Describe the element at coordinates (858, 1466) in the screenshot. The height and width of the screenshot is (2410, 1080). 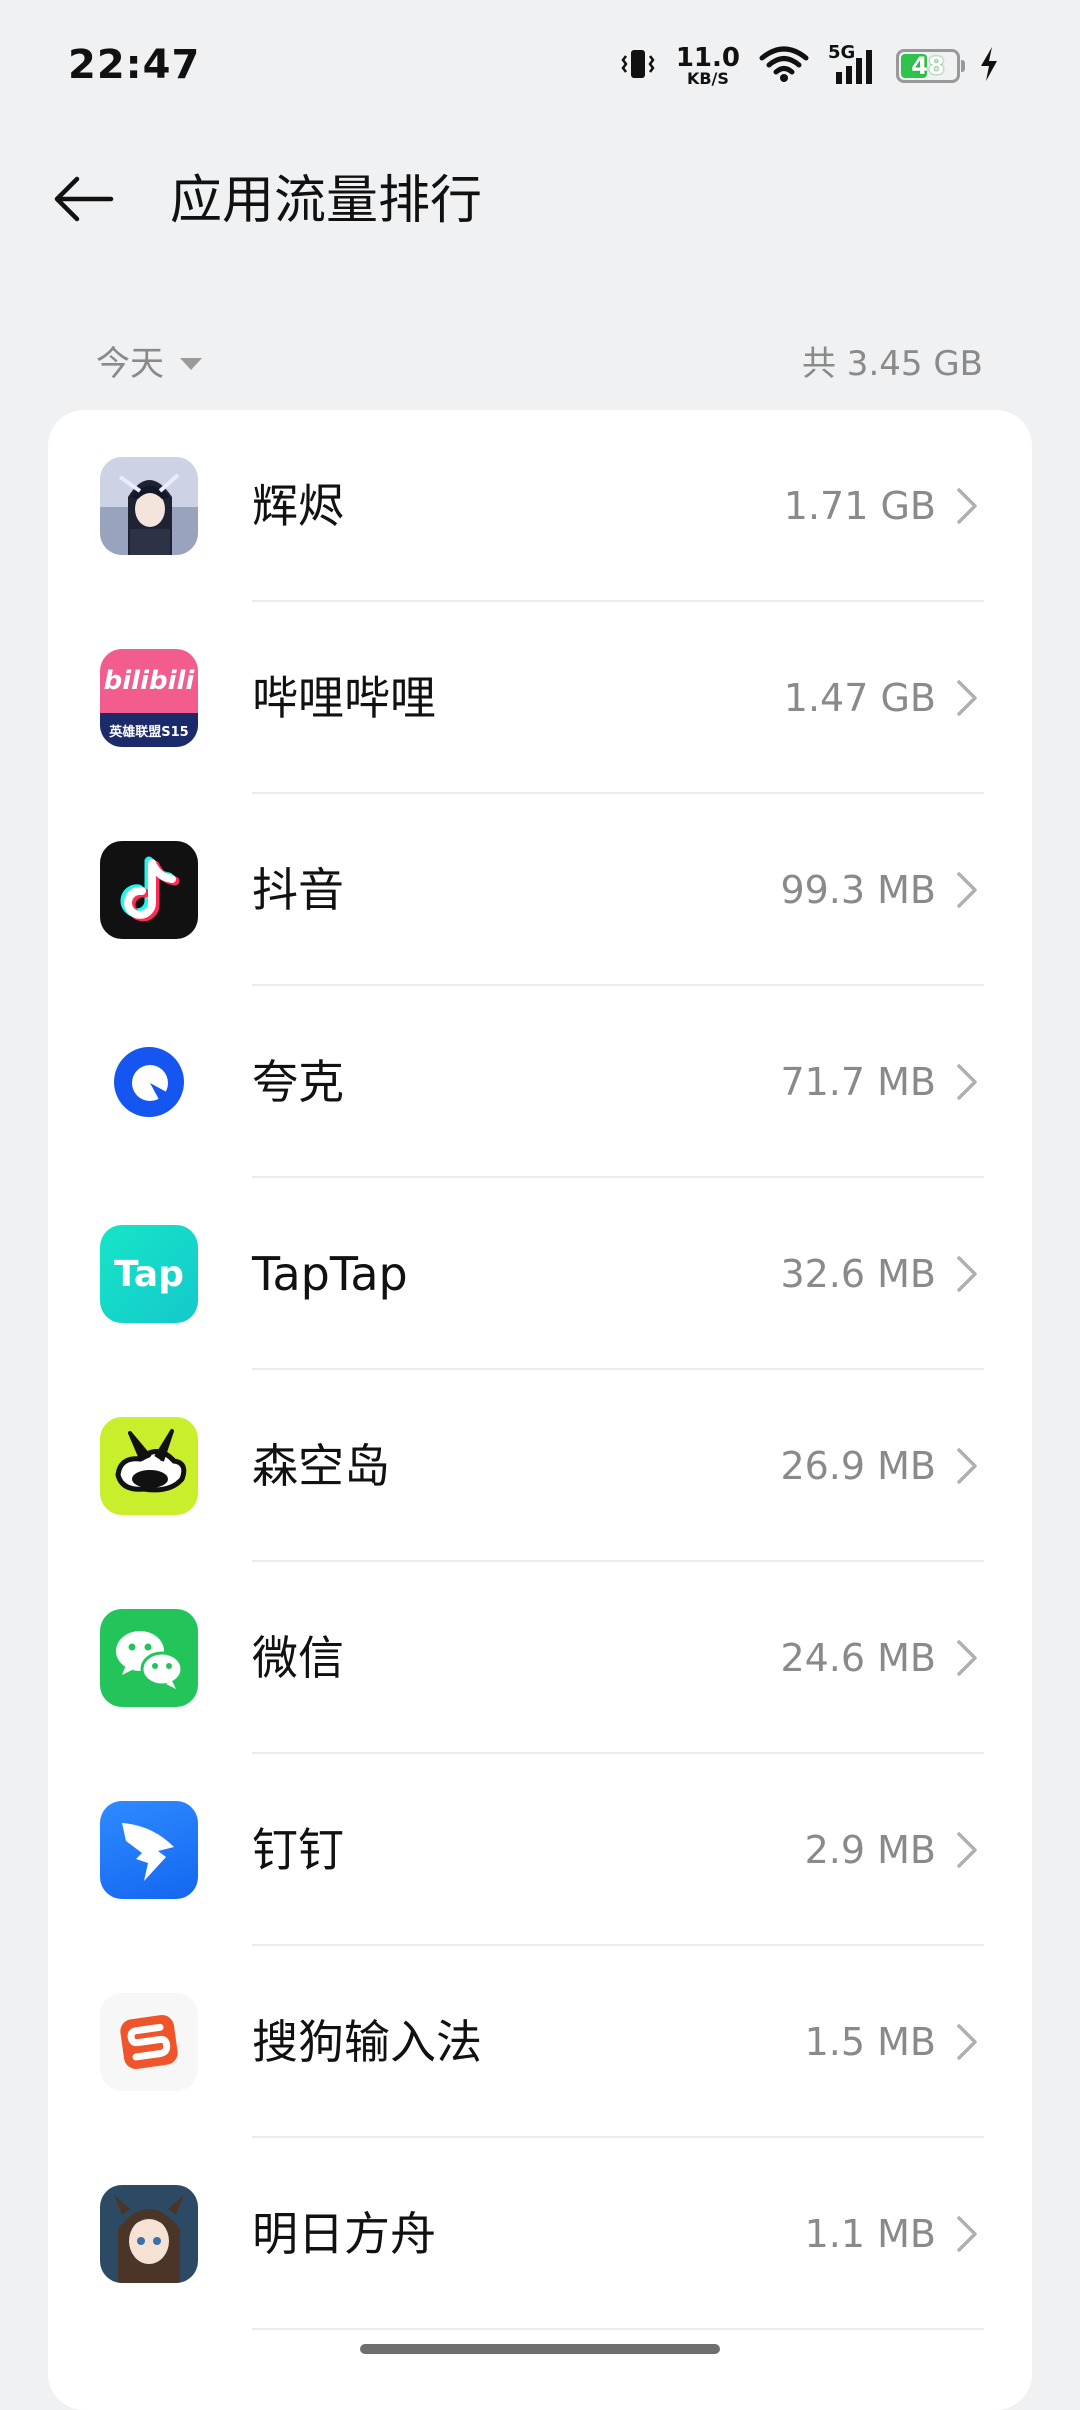
I see `app-data-usage: 26.9 MB` at that location.